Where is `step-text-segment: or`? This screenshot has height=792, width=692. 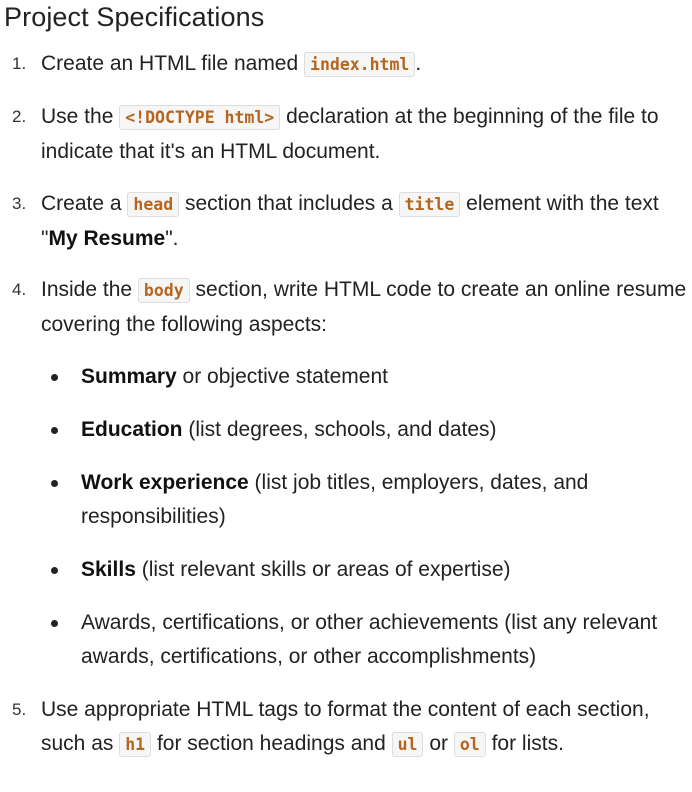 step-text-segment: or is located at coordinates (439, 743).